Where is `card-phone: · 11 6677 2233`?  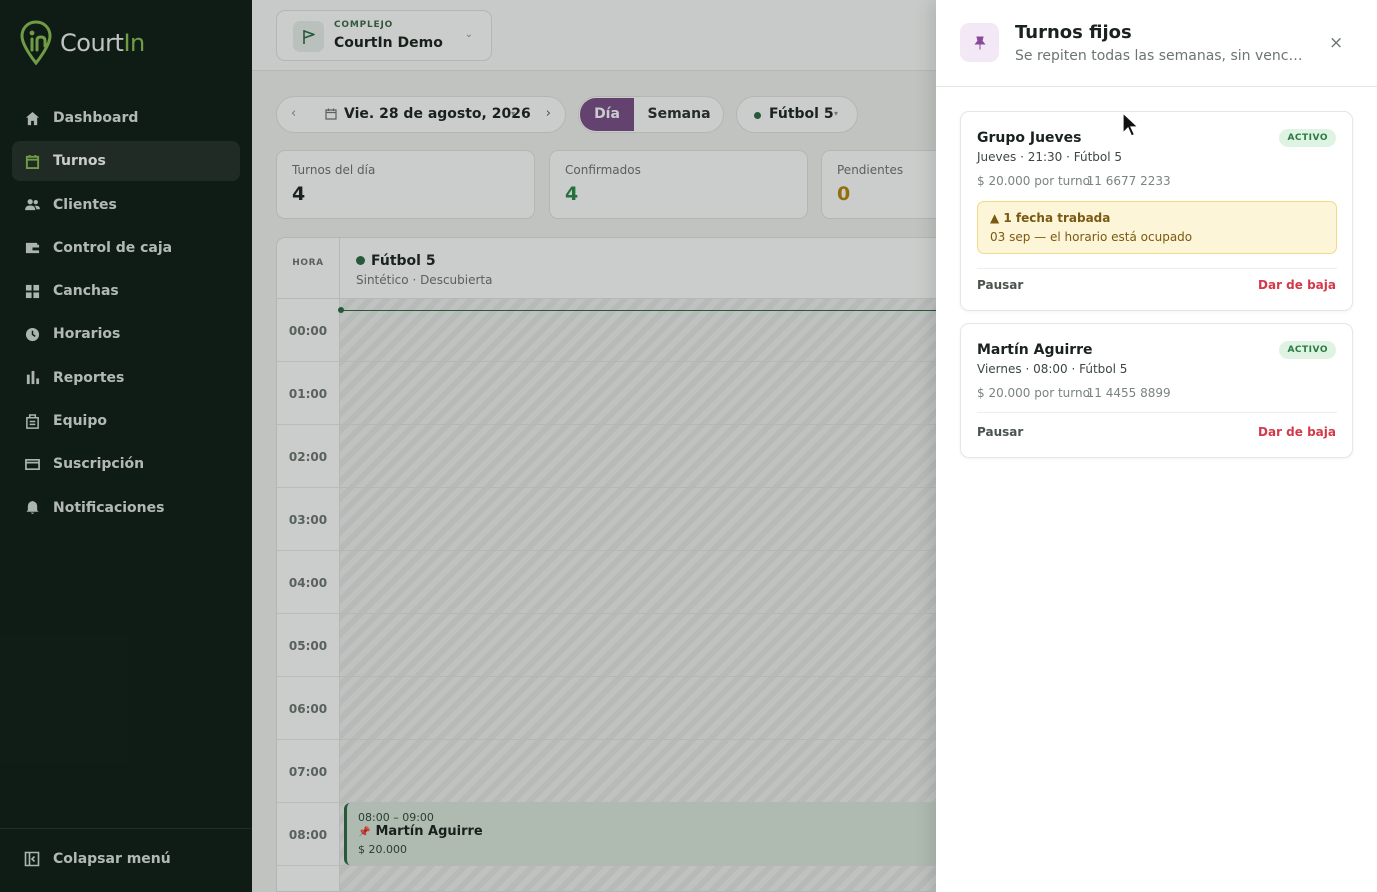
card-phone: · 11 6677 2233 is located at coordinates (1125, 181).